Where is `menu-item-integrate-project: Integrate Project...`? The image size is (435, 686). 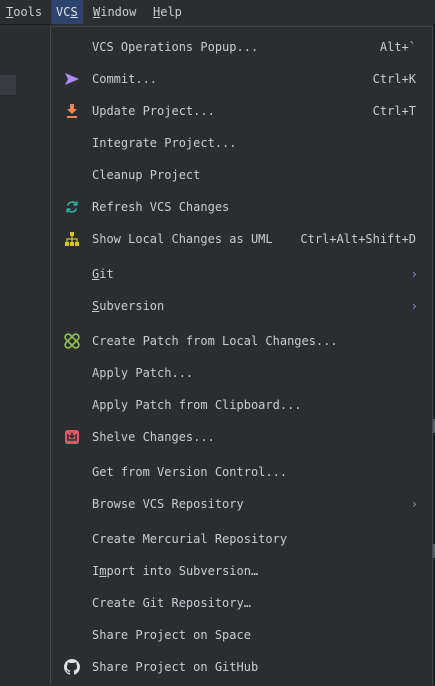
menu-item-integrate-project: Integrate Project... is located at coordinates (242, 143).